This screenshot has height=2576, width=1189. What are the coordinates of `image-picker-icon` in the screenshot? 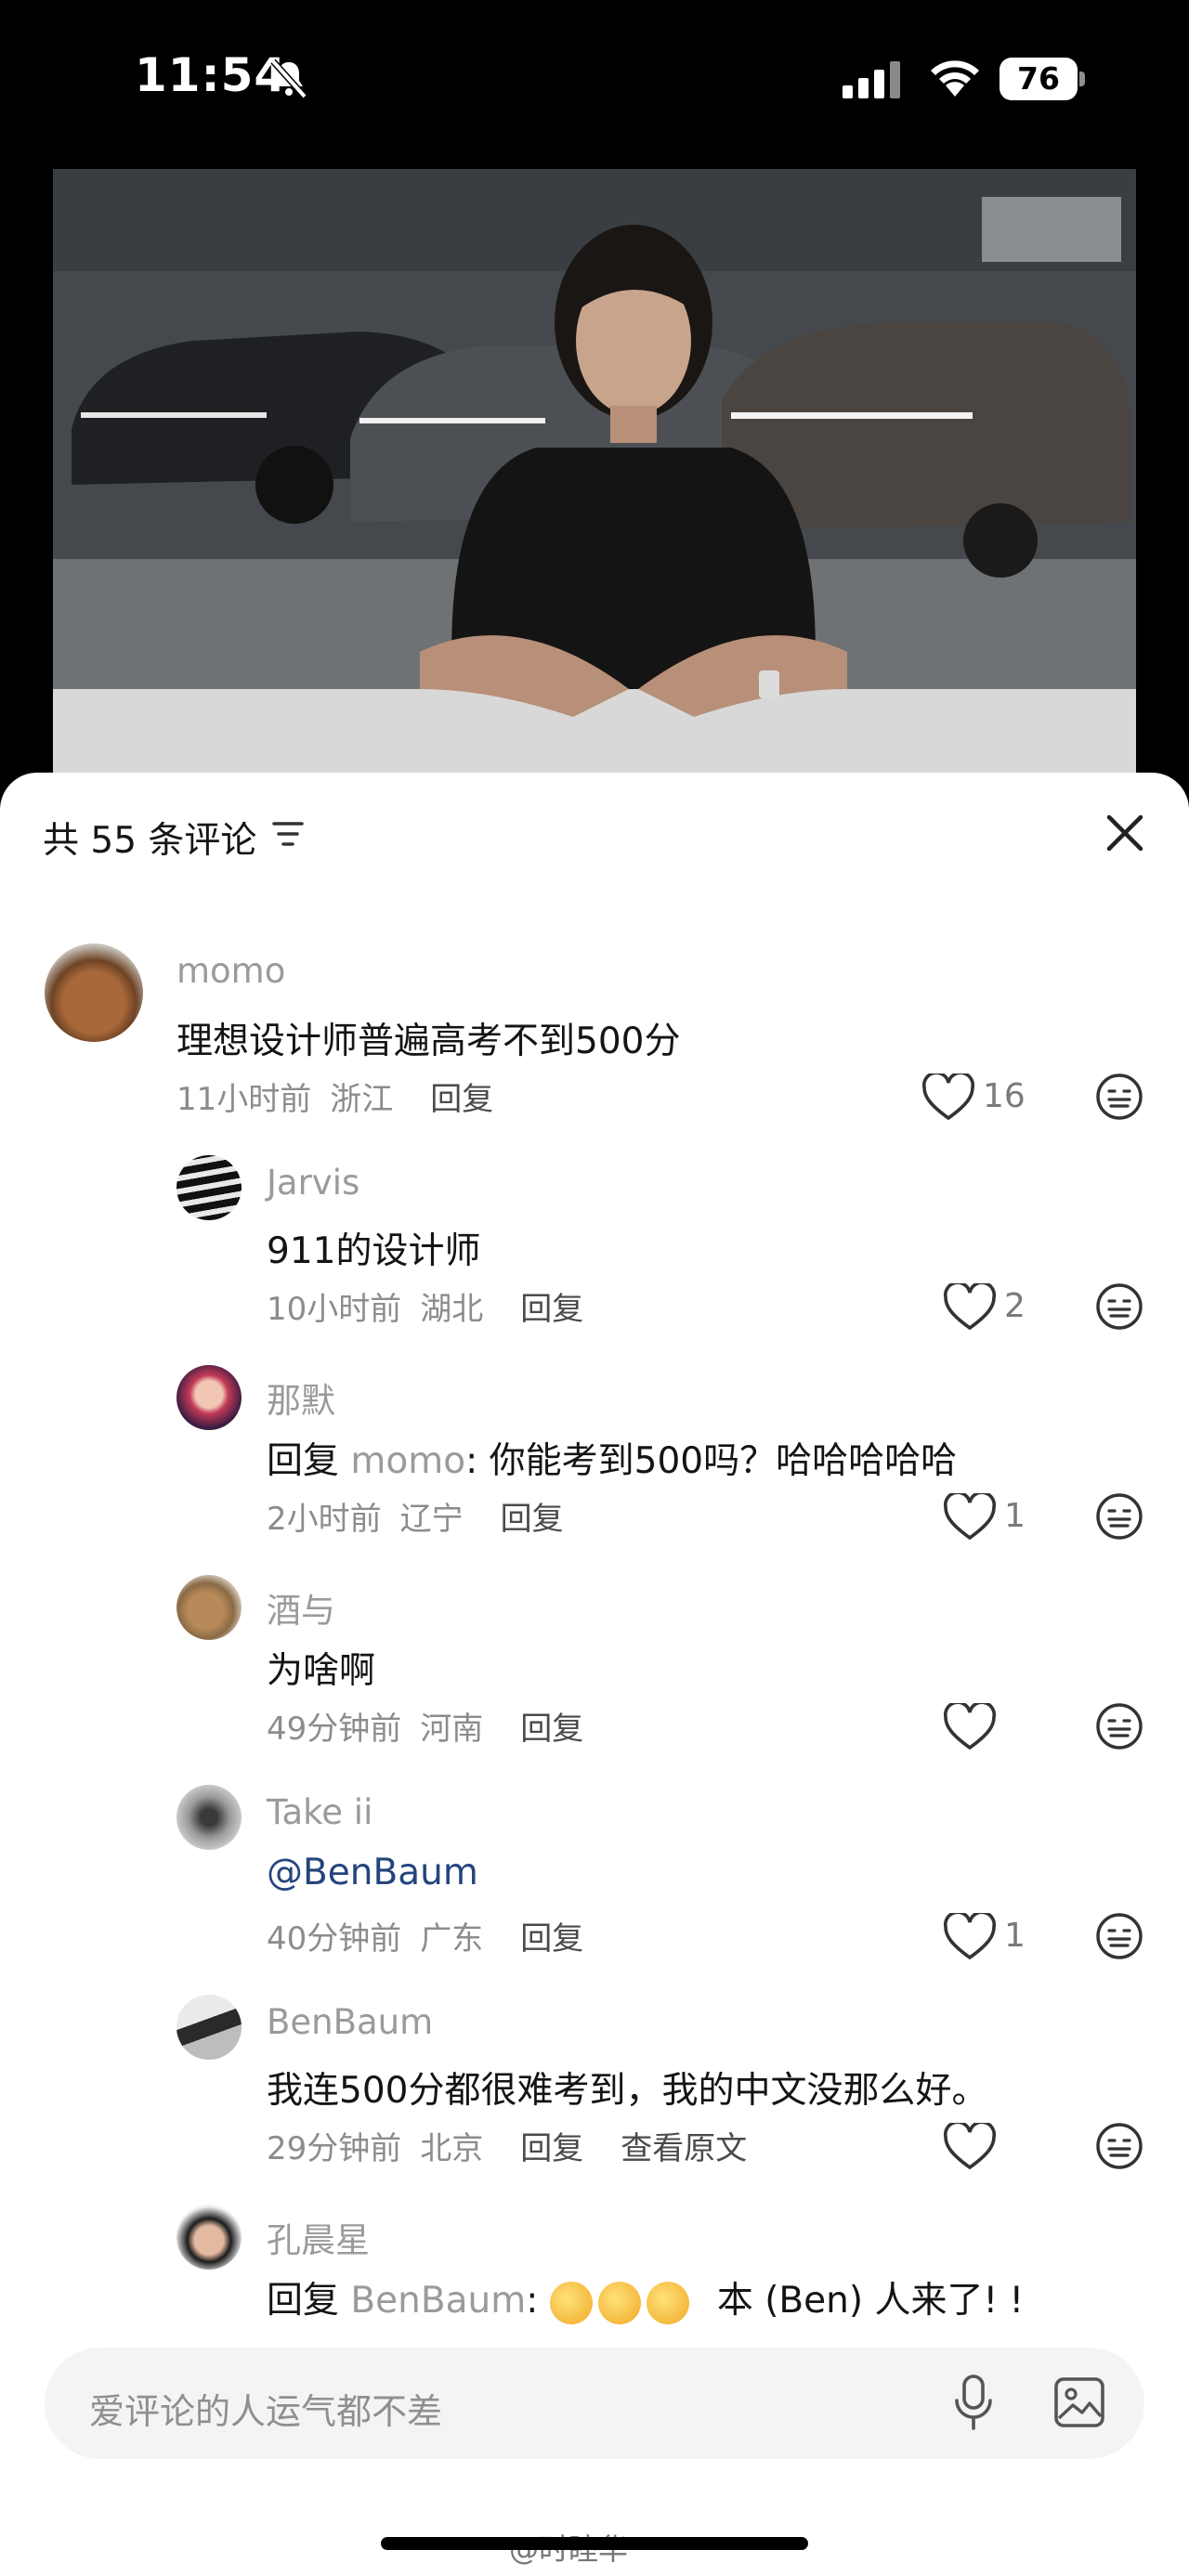 It's located at (1079, 2402).